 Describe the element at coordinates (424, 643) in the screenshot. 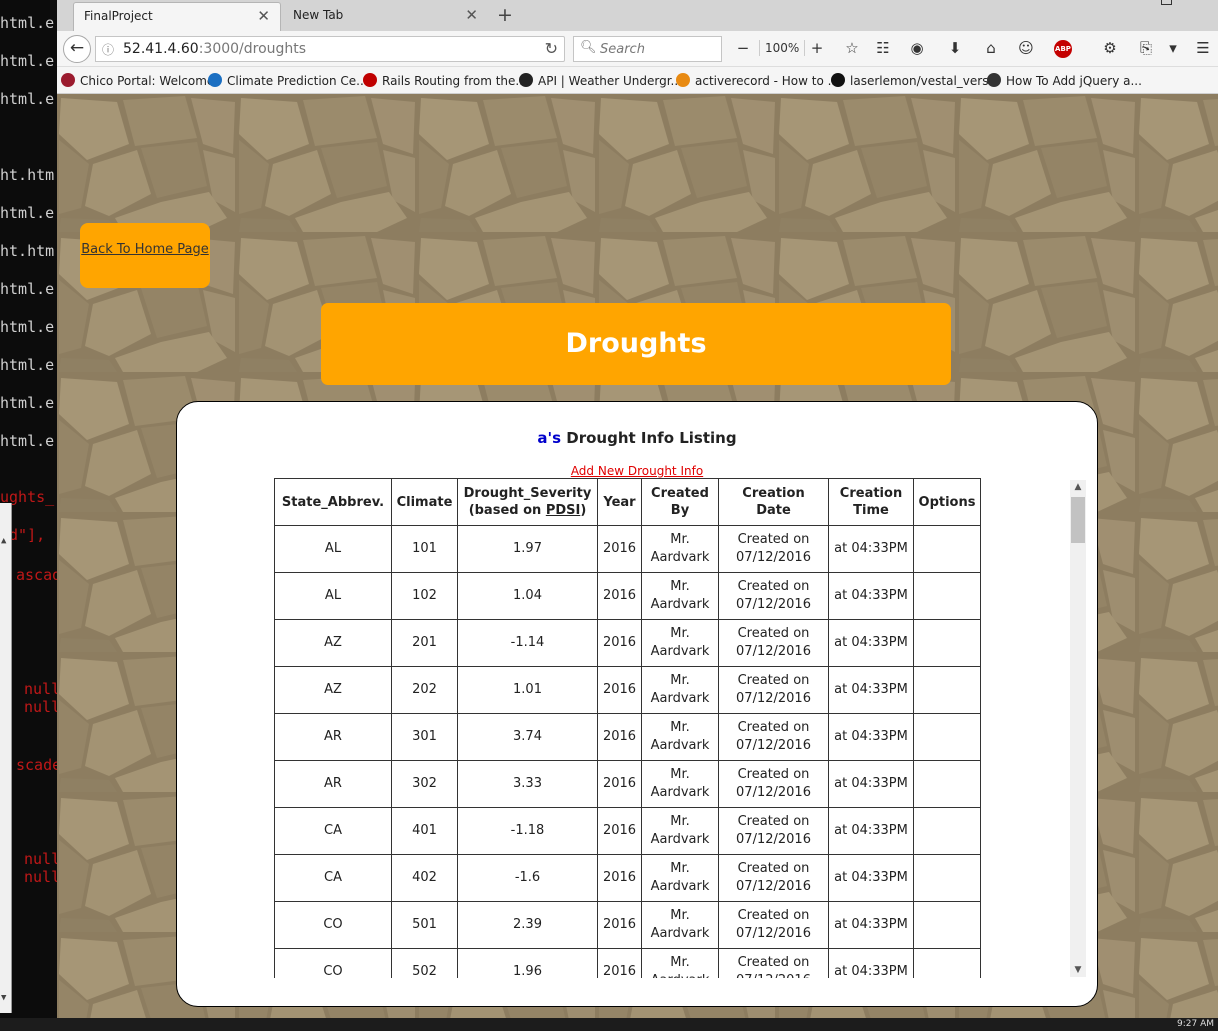

I see `cell-climate: 201` at that location.